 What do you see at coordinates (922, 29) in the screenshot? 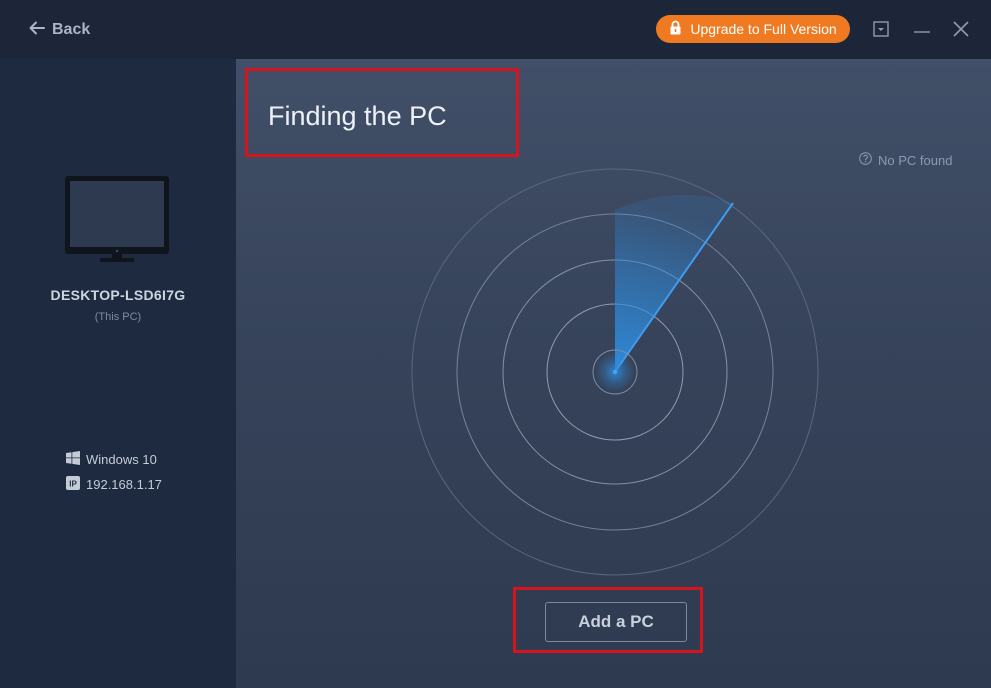
I see `minimize-icon` at bounding box center [922, 29].